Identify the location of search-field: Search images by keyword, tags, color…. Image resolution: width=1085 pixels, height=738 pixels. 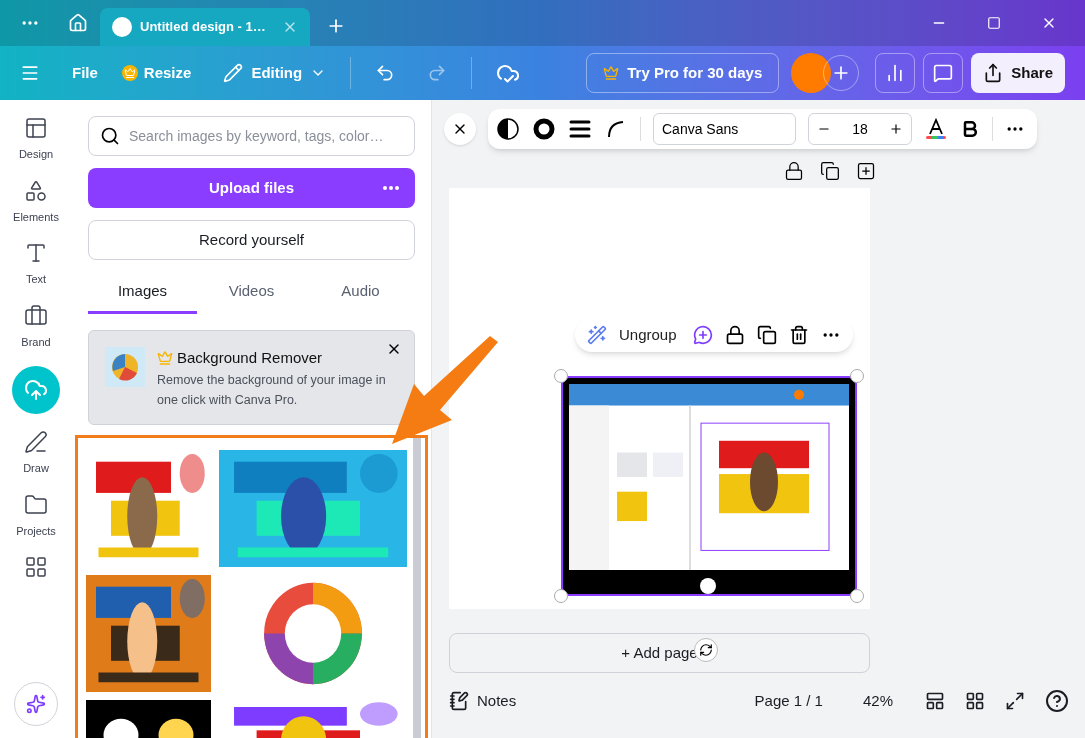
(251, 136).